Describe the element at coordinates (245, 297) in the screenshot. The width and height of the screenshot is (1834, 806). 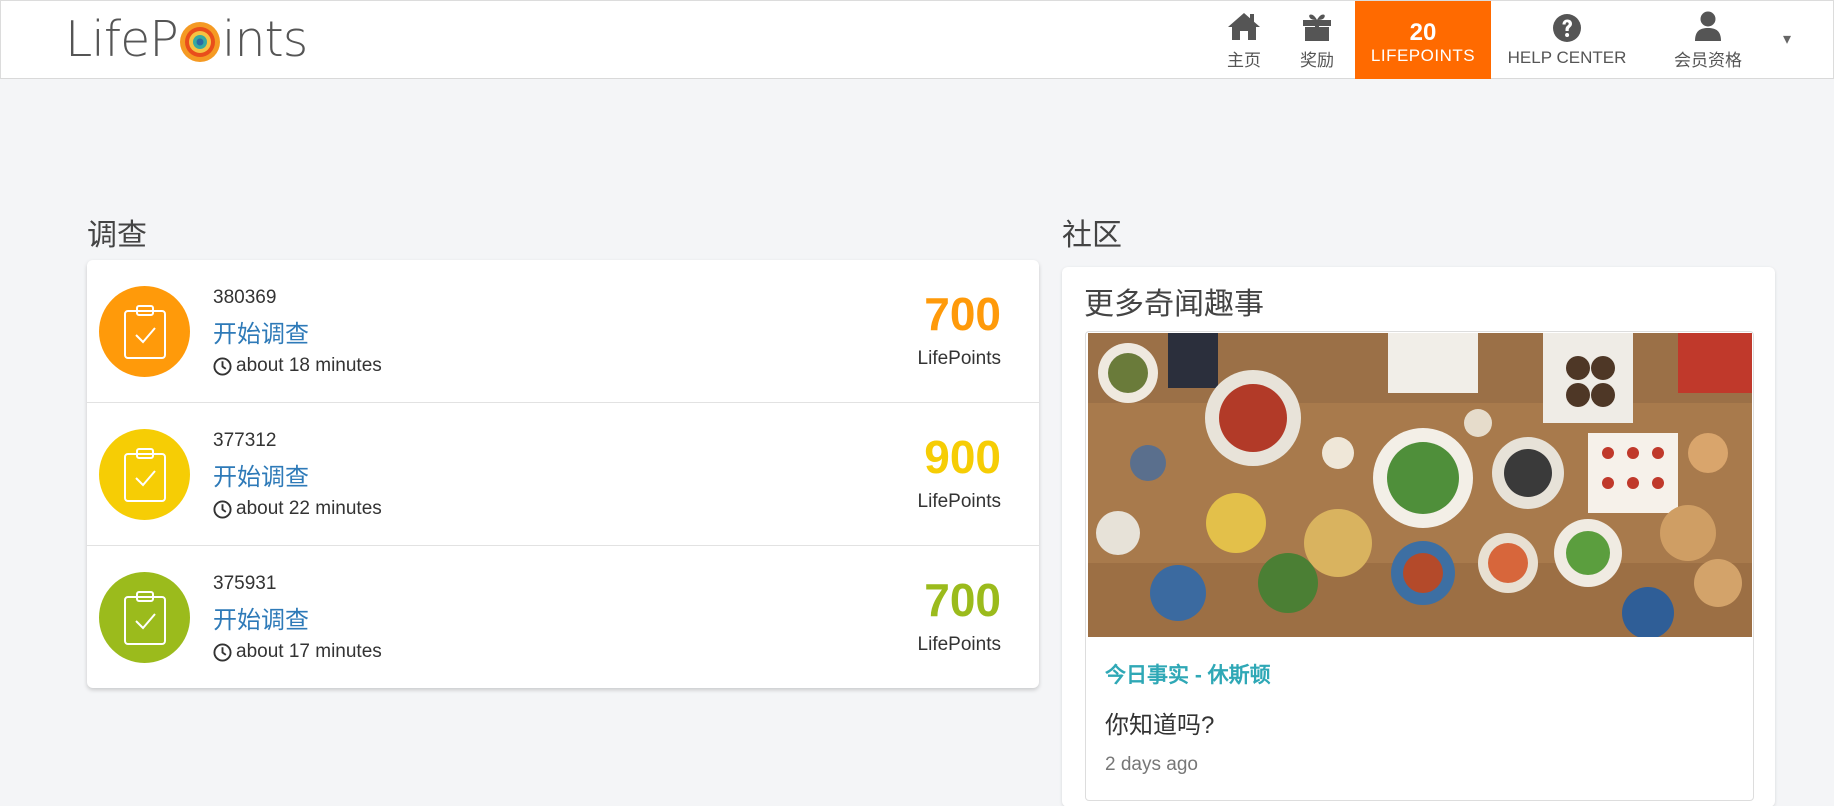
I see `survey-id: 380369` at that location.